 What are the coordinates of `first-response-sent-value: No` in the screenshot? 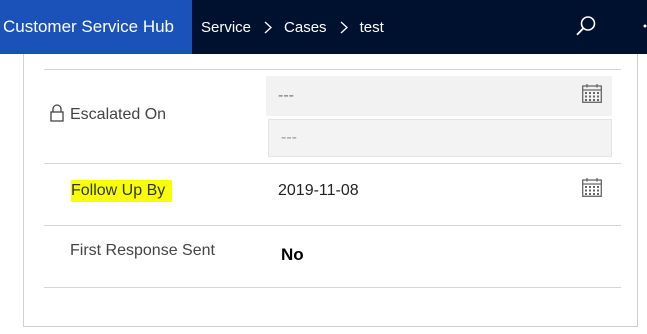 It's located at (292, 255).